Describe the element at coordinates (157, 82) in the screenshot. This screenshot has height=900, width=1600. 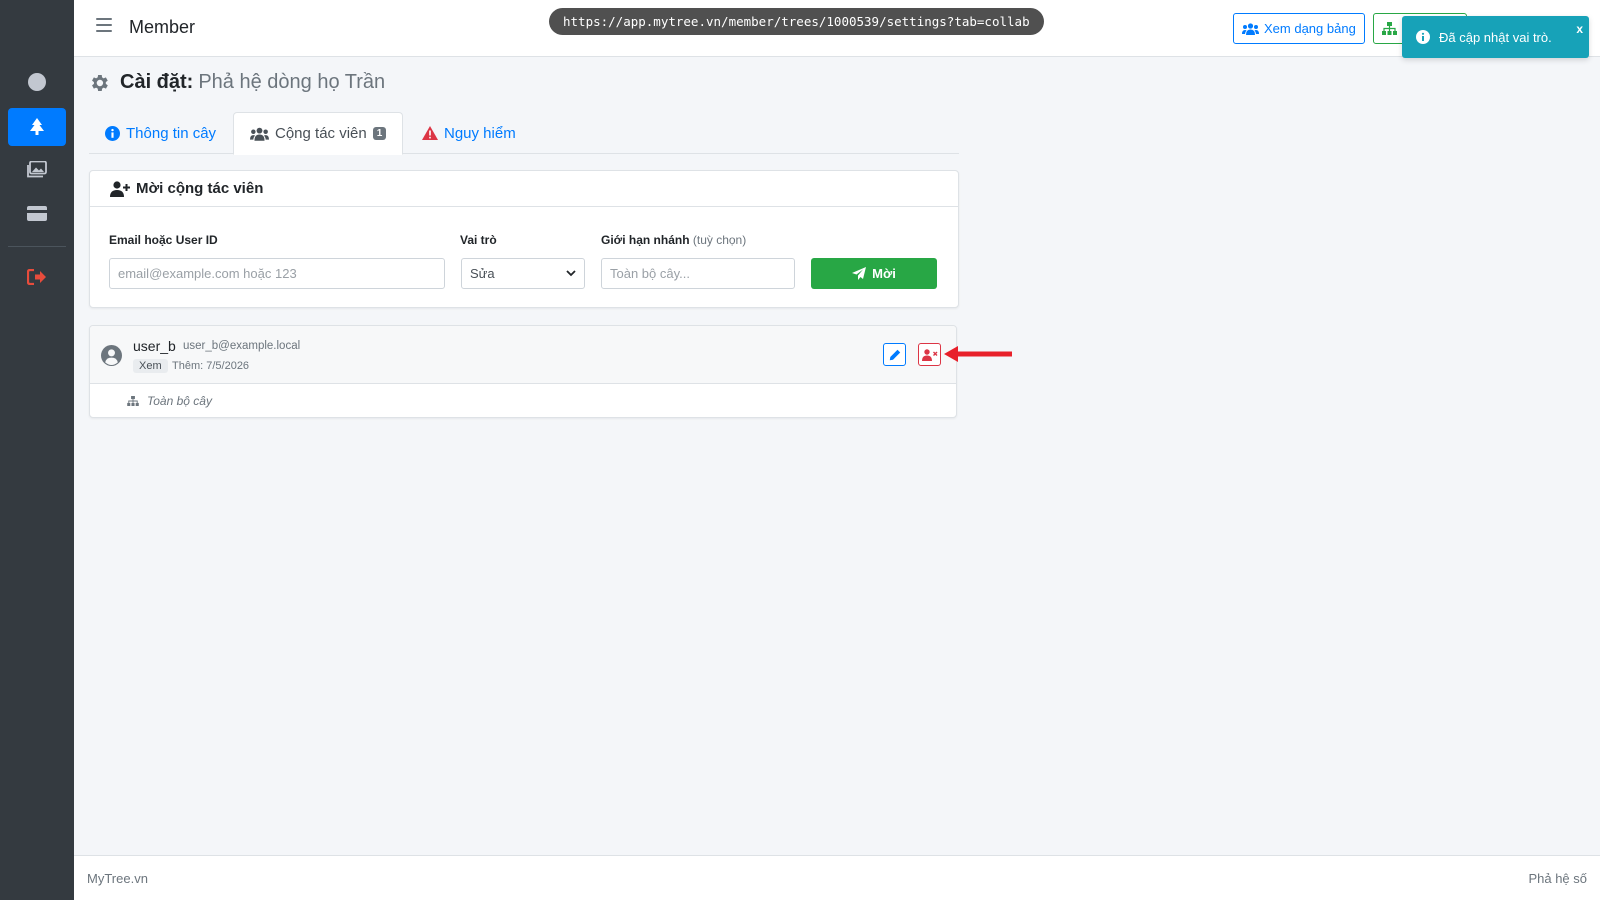
I see `page-title-label: Cài đặt:` at that location.